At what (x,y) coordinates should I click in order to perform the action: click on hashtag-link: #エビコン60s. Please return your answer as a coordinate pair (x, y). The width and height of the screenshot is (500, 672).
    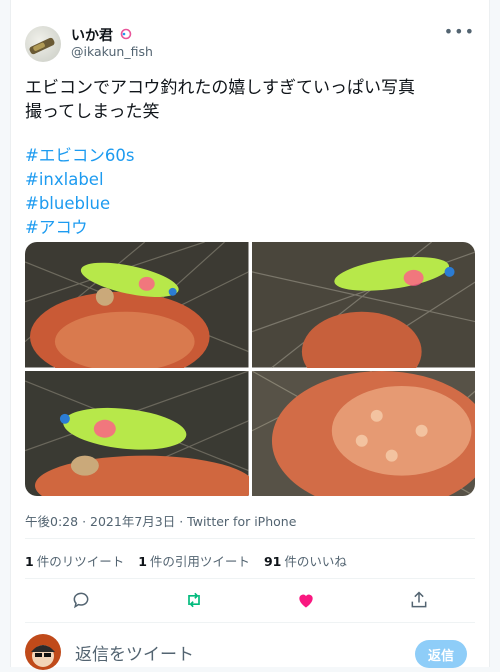
    Looking at the image, I should click on (79, 156).